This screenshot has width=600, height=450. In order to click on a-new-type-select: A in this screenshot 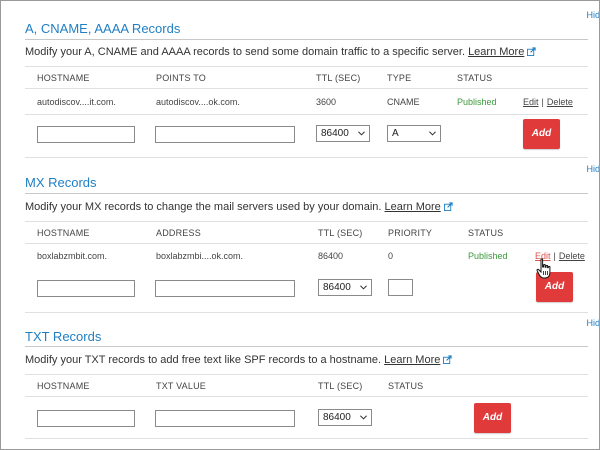, I will do `click(414, 133)`.